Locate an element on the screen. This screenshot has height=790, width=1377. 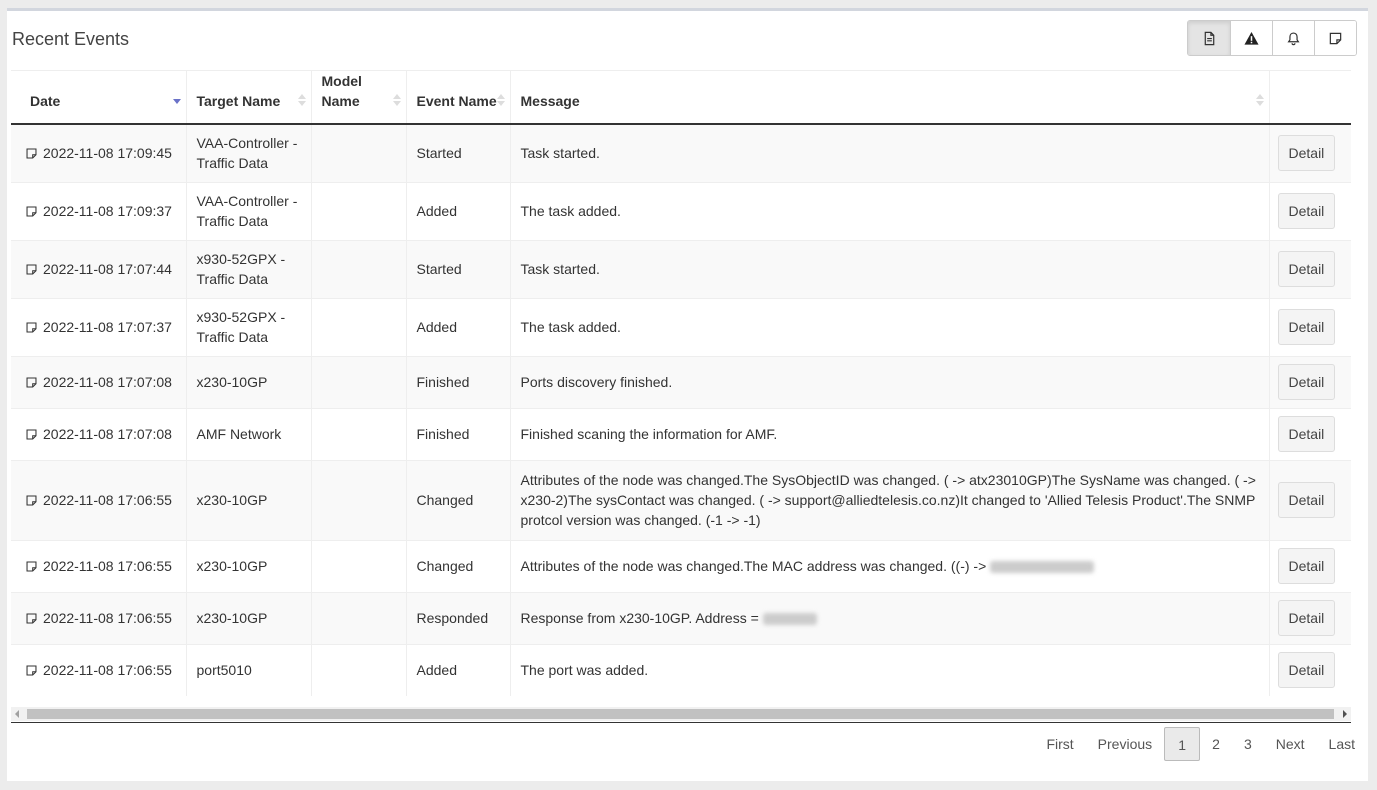
cell-target-name: port5010 is located at coordinates (248, 669).